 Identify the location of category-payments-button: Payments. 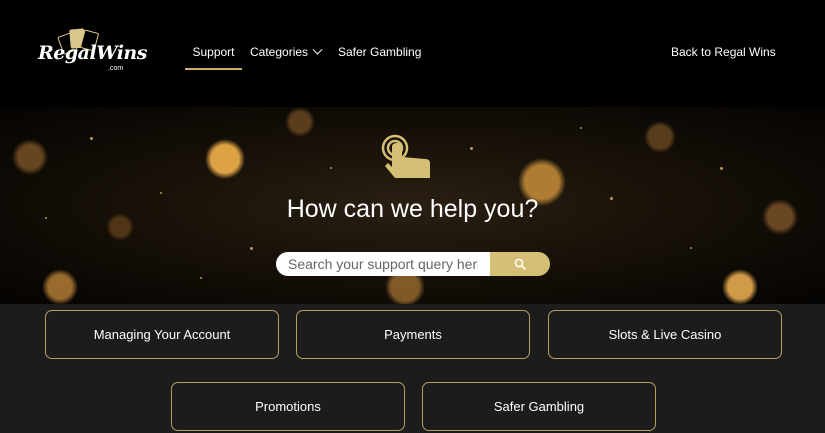
(413, 334).